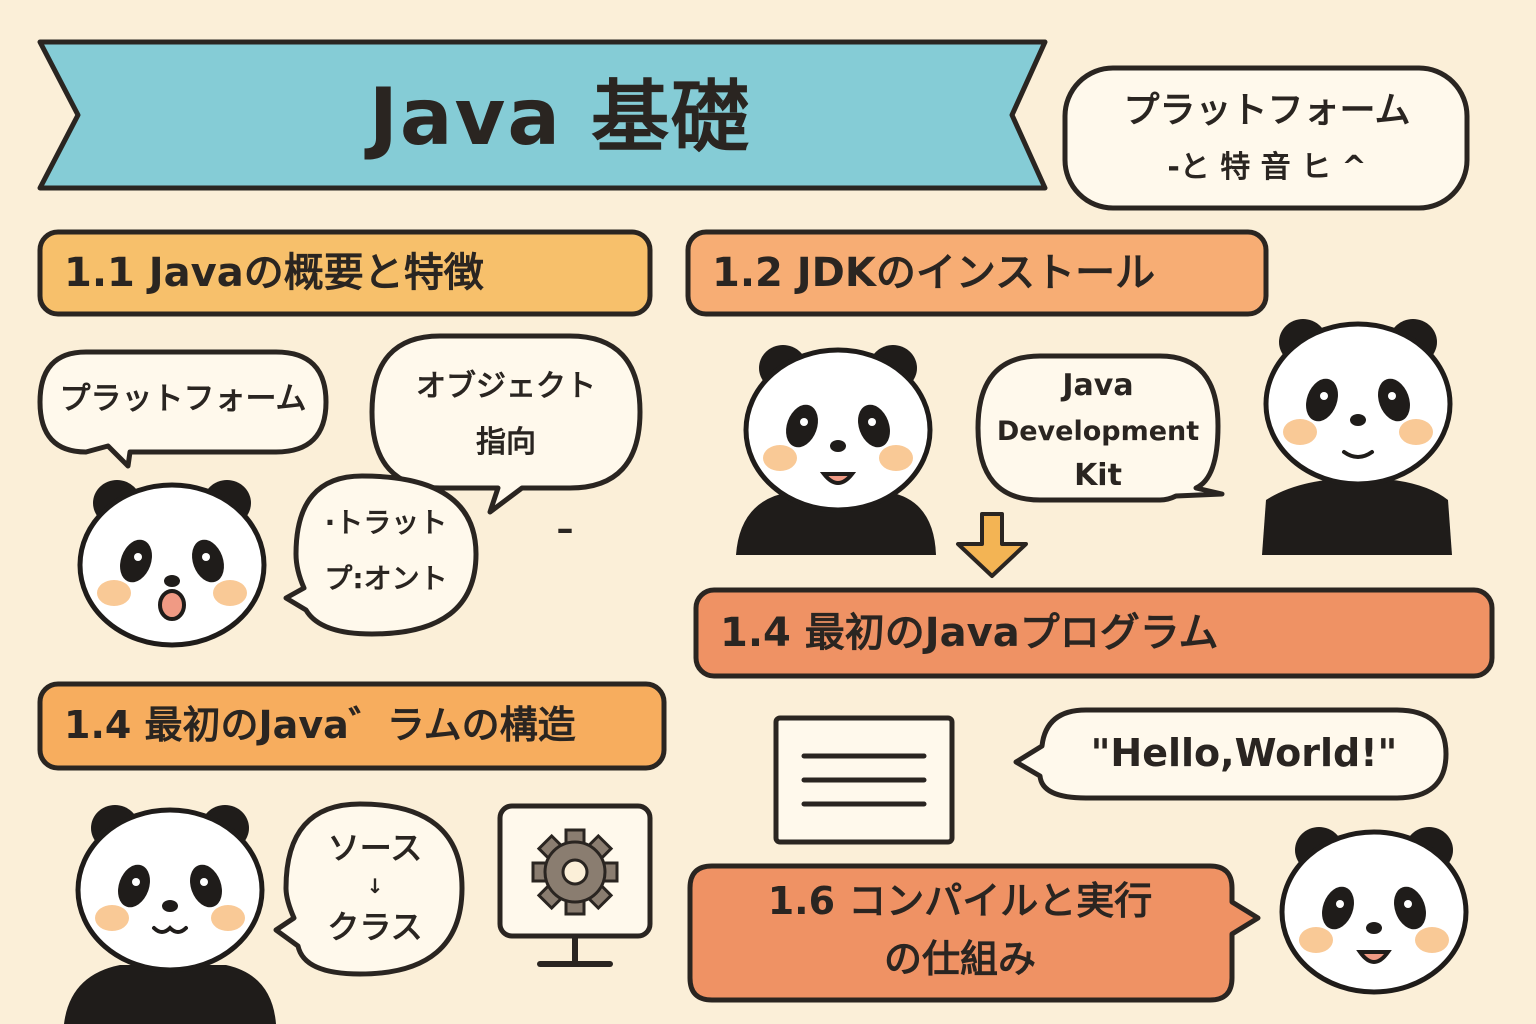 The width and height of the screenshot is (1536, 1024). What do you see at coordinates (1098, 432) in the screenshot?
I see `jdk-bubble-line-2: Development` at bounding box center [1098, 432].